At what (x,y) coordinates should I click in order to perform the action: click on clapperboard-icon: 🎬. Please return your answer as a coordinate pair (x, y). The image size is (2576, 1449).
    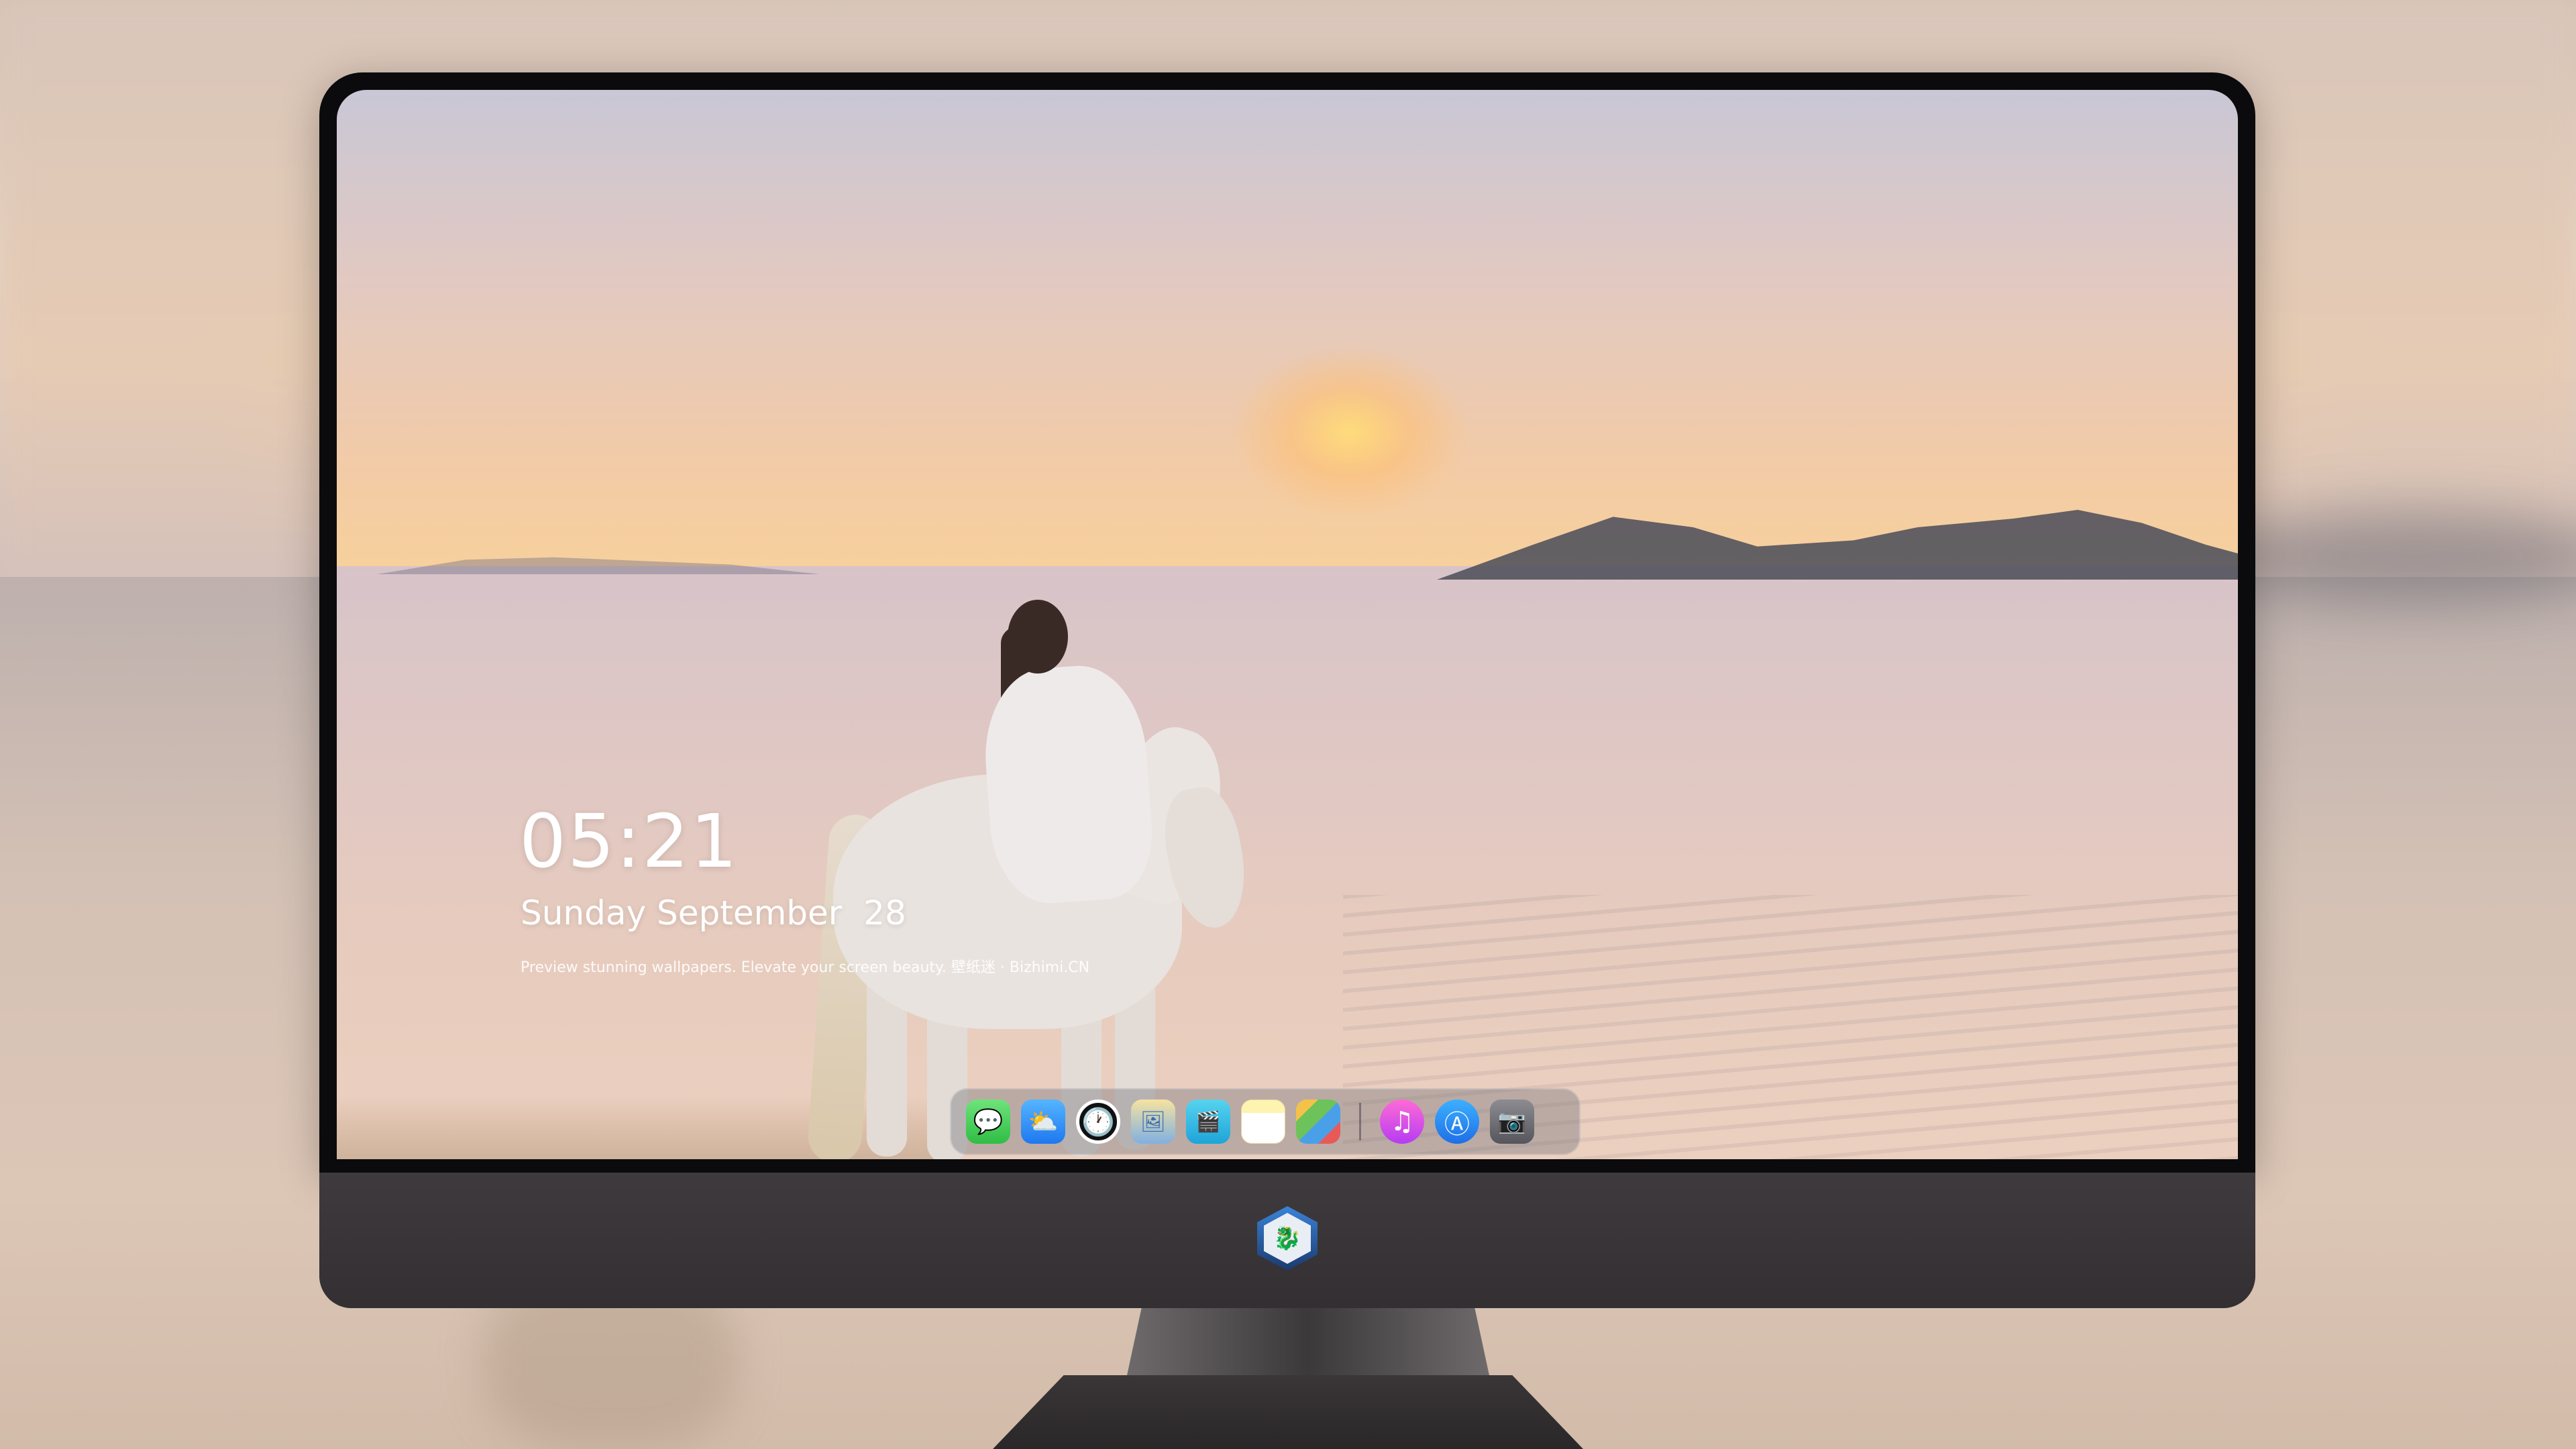
    Looking at the image, I should click on (1208, 1121).